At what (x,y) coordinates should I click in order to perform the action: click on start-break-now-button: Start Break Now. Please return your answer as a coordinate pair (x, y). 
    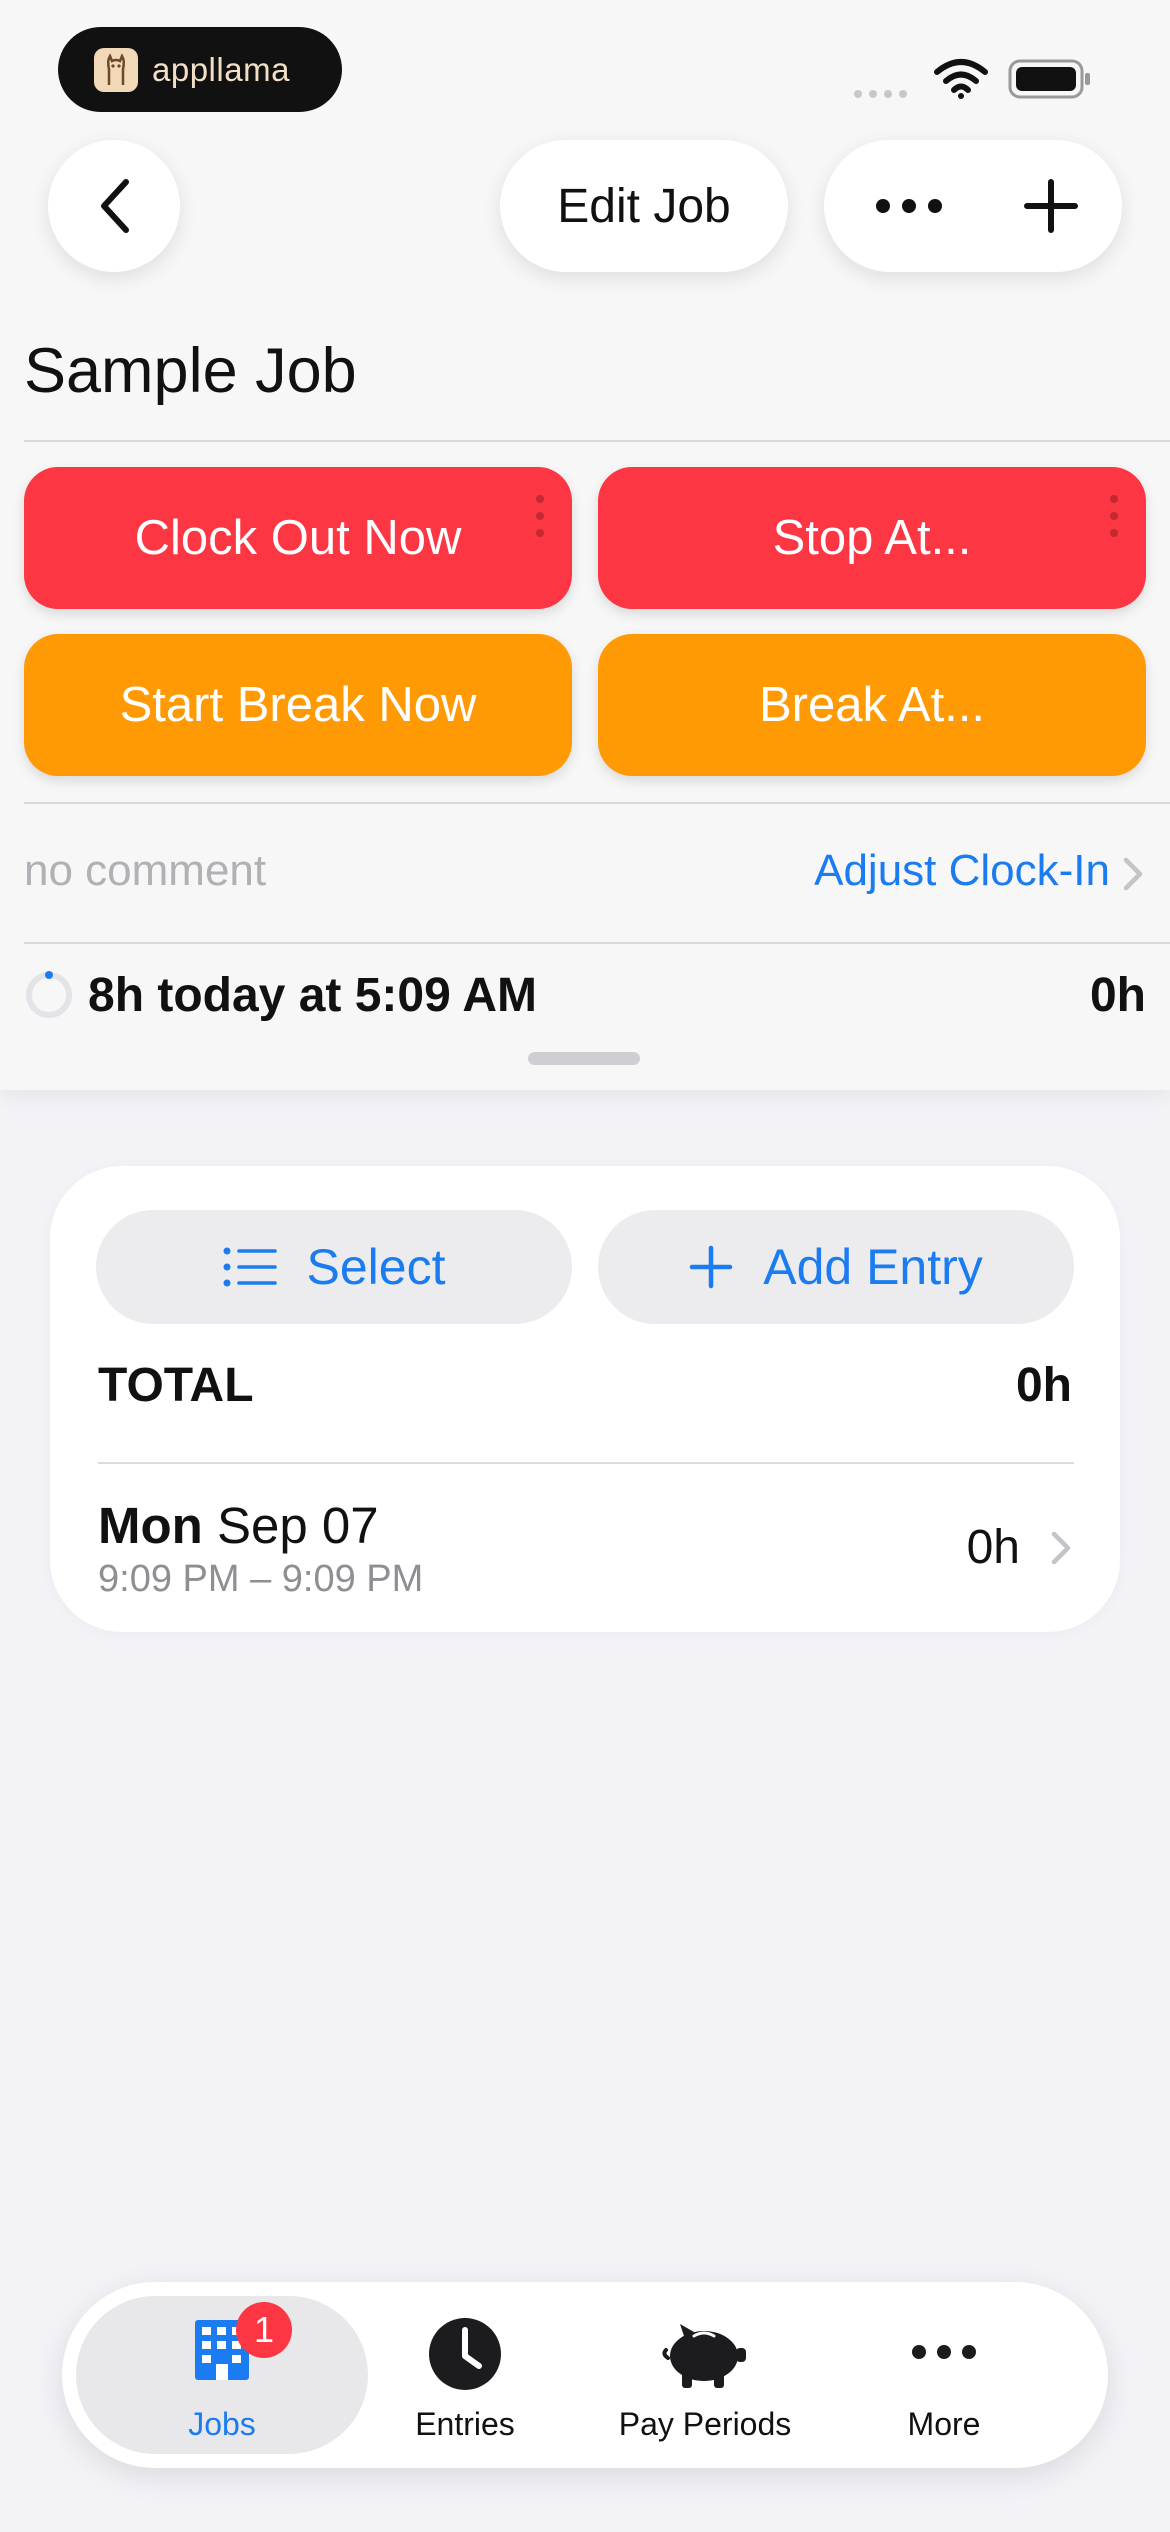
    Looking at the image, I should click on (298, 705).